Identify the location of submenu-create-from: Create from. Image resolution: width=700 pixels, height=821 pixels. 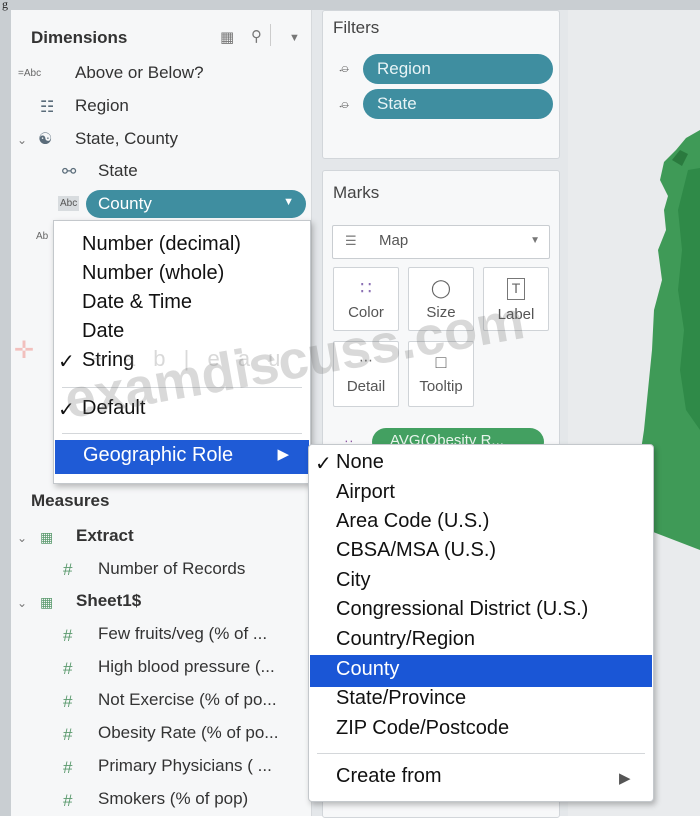
(389, 776).